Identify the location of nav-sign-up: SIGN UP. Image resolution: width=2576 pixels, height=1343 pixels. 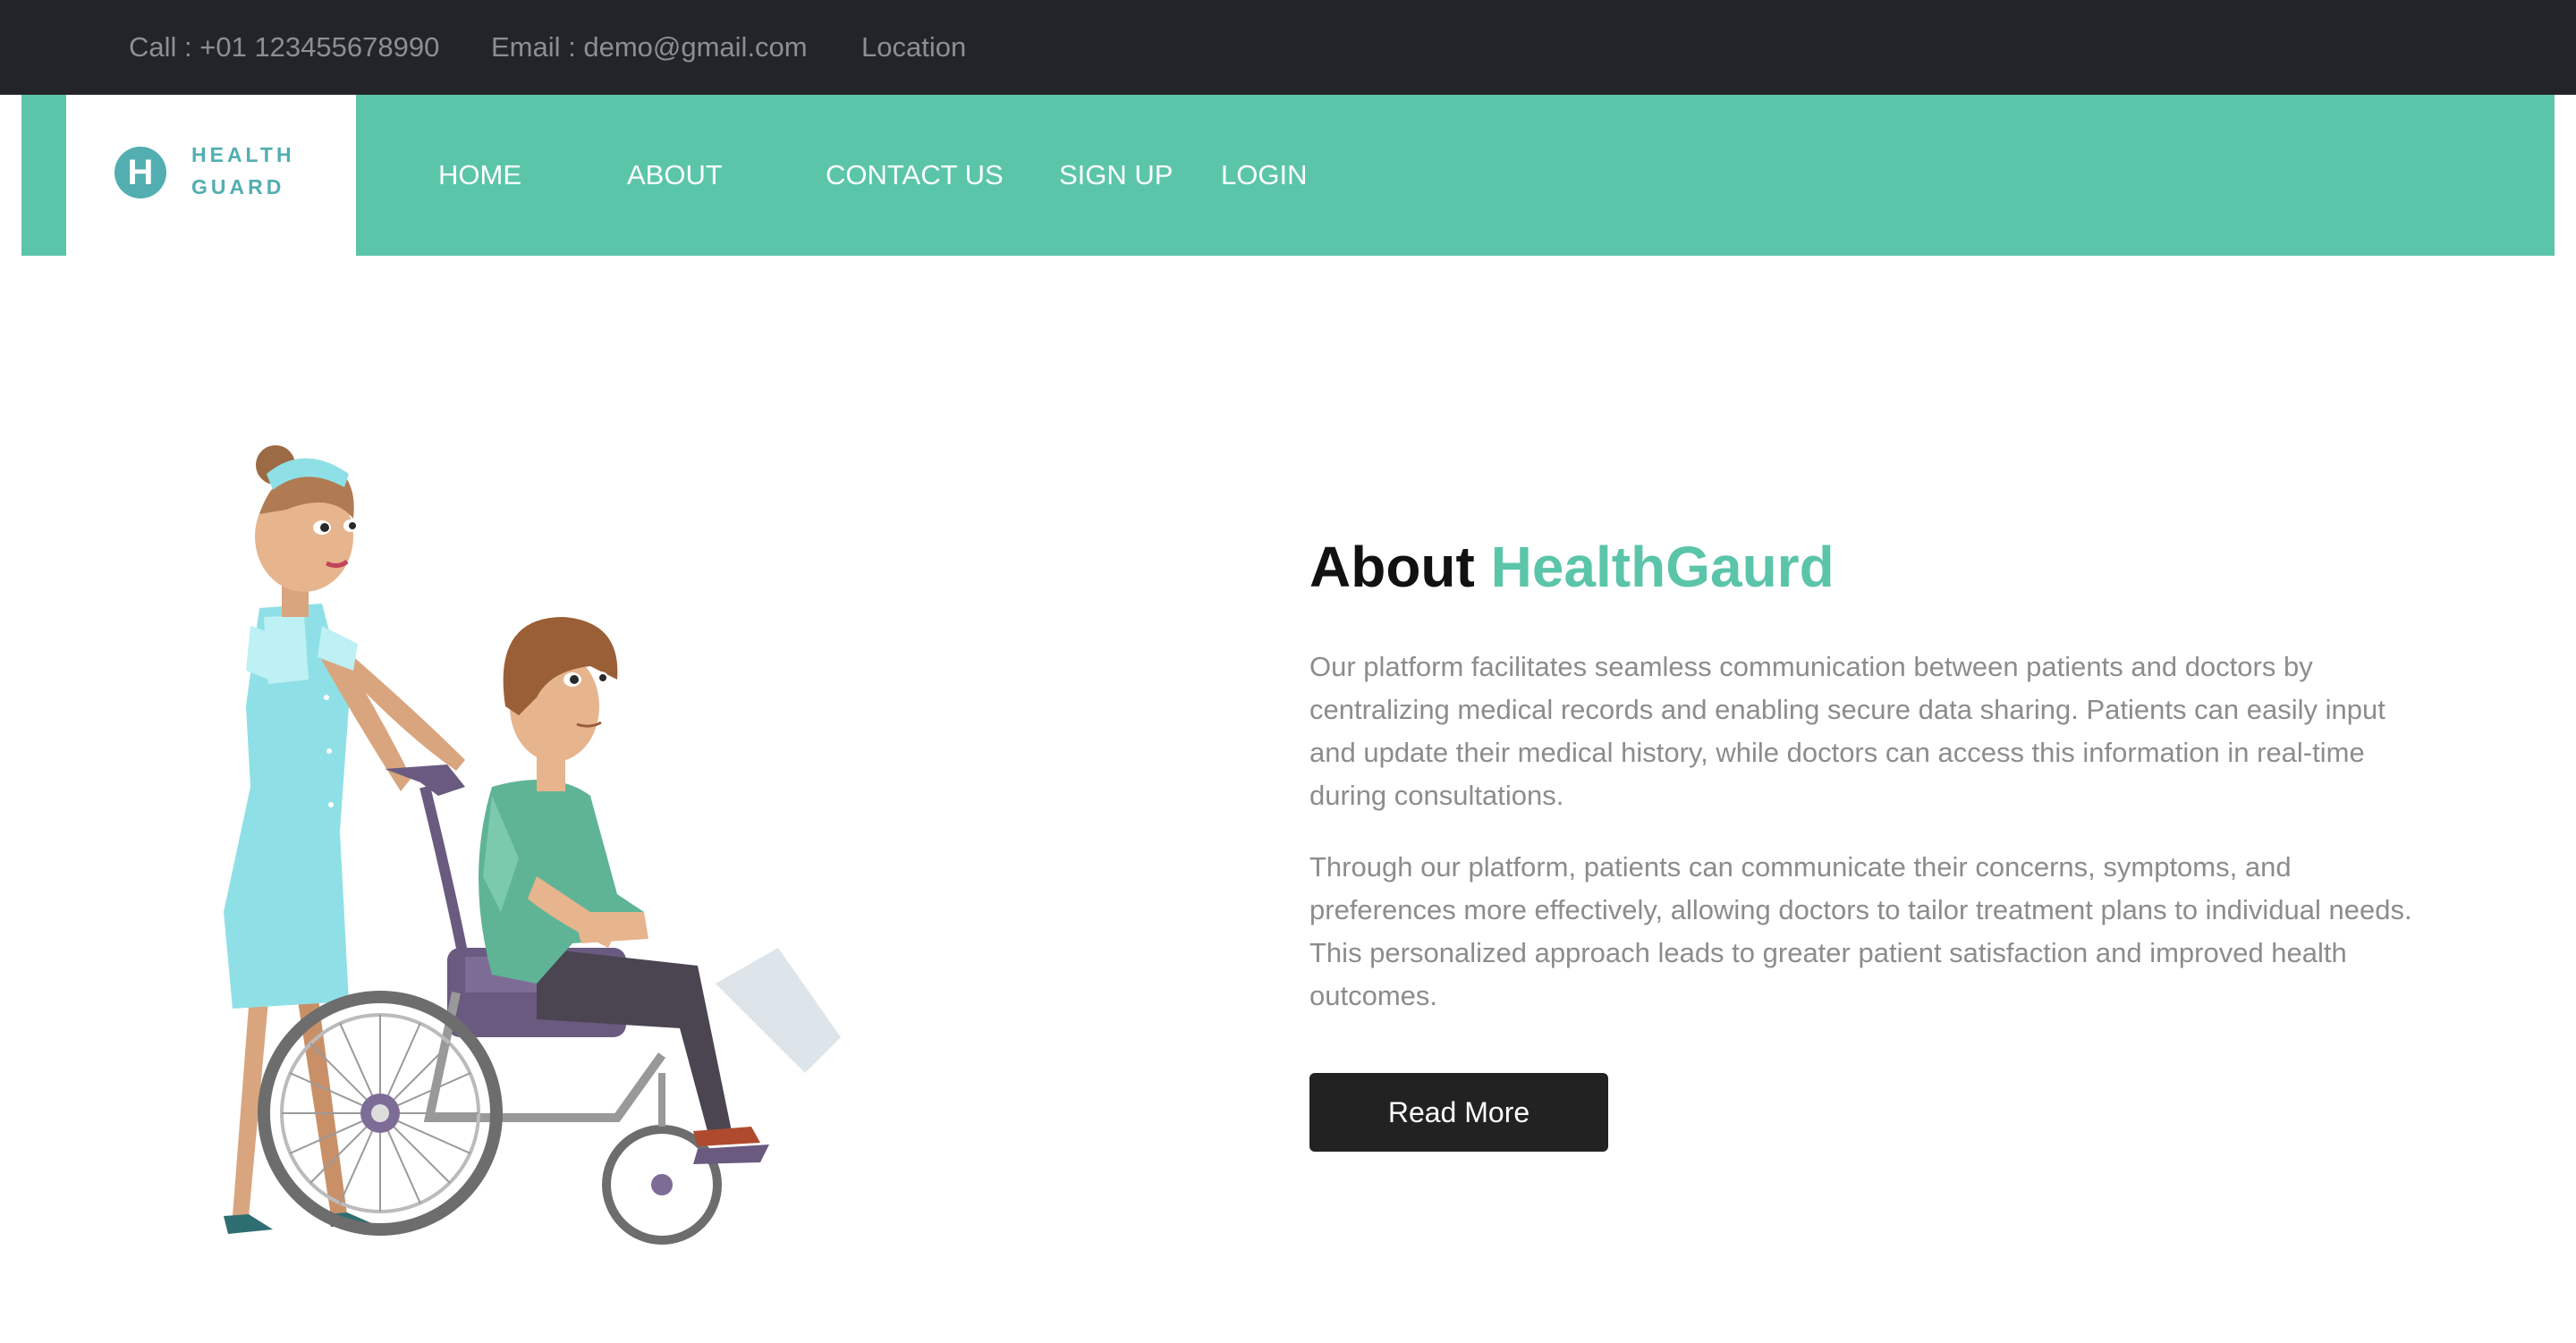
(1116, 175).